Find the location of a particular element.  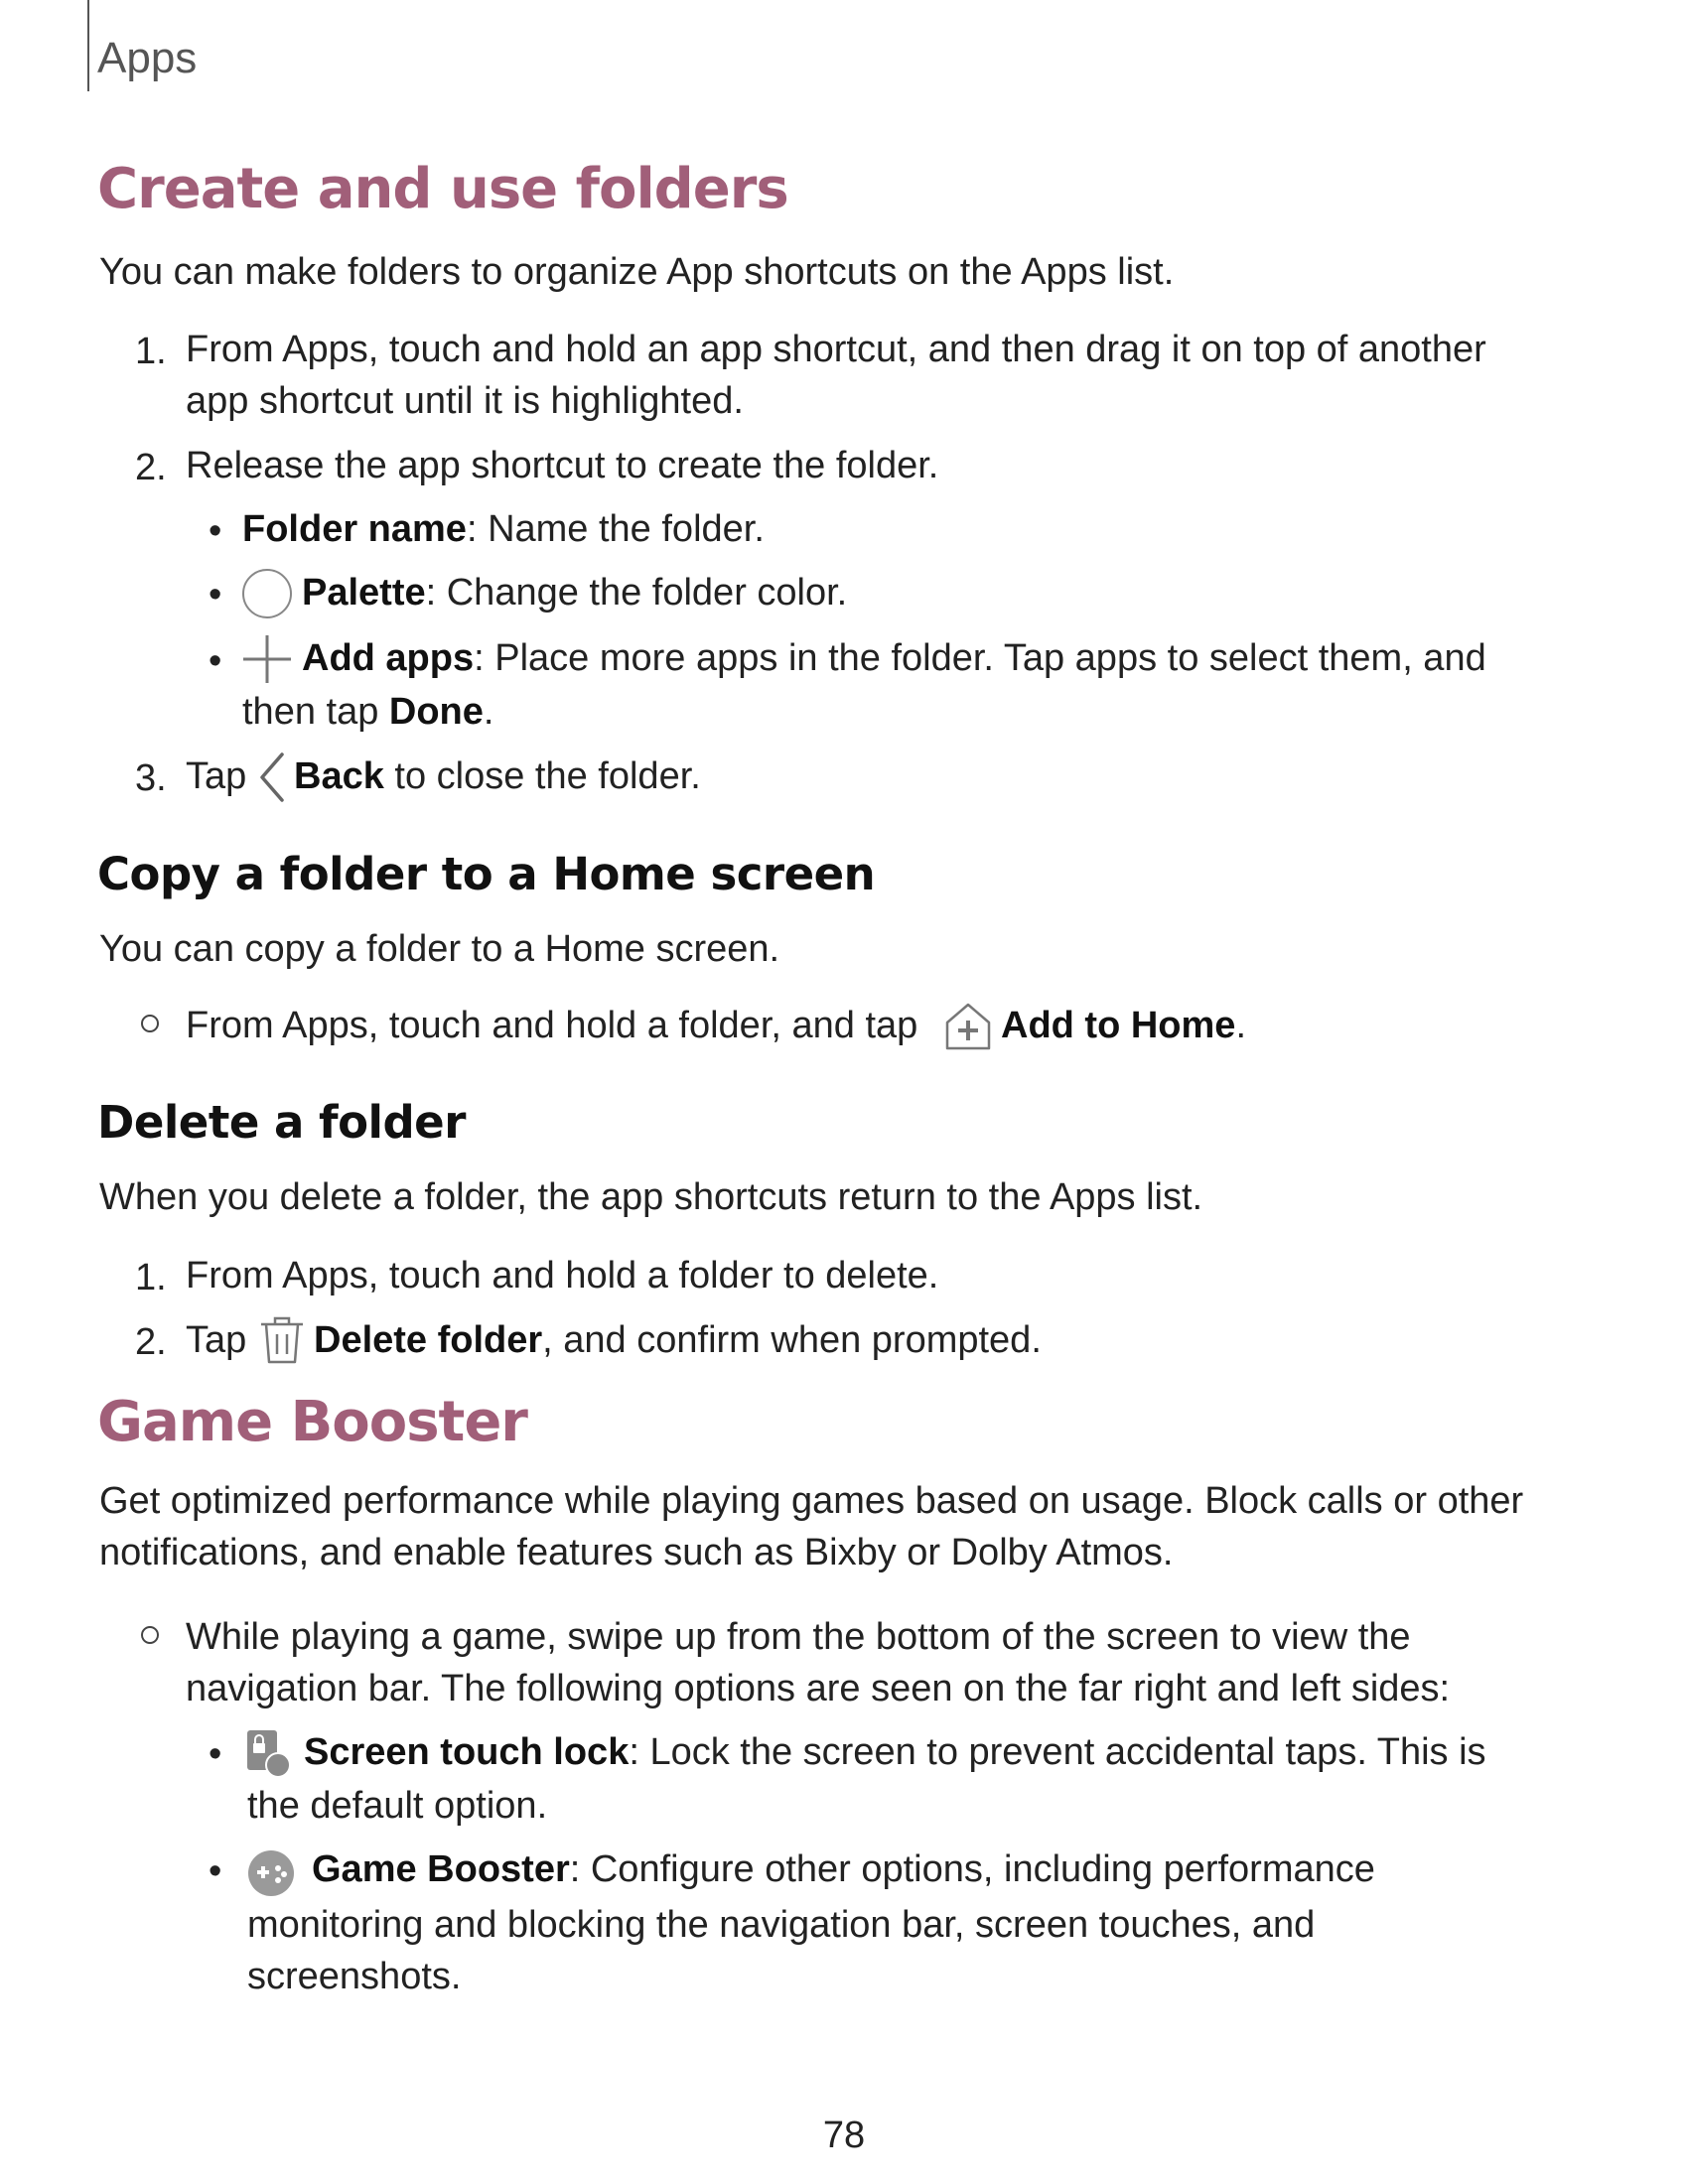

step3-post: to close the folder. is located at coordinates (542, 776).